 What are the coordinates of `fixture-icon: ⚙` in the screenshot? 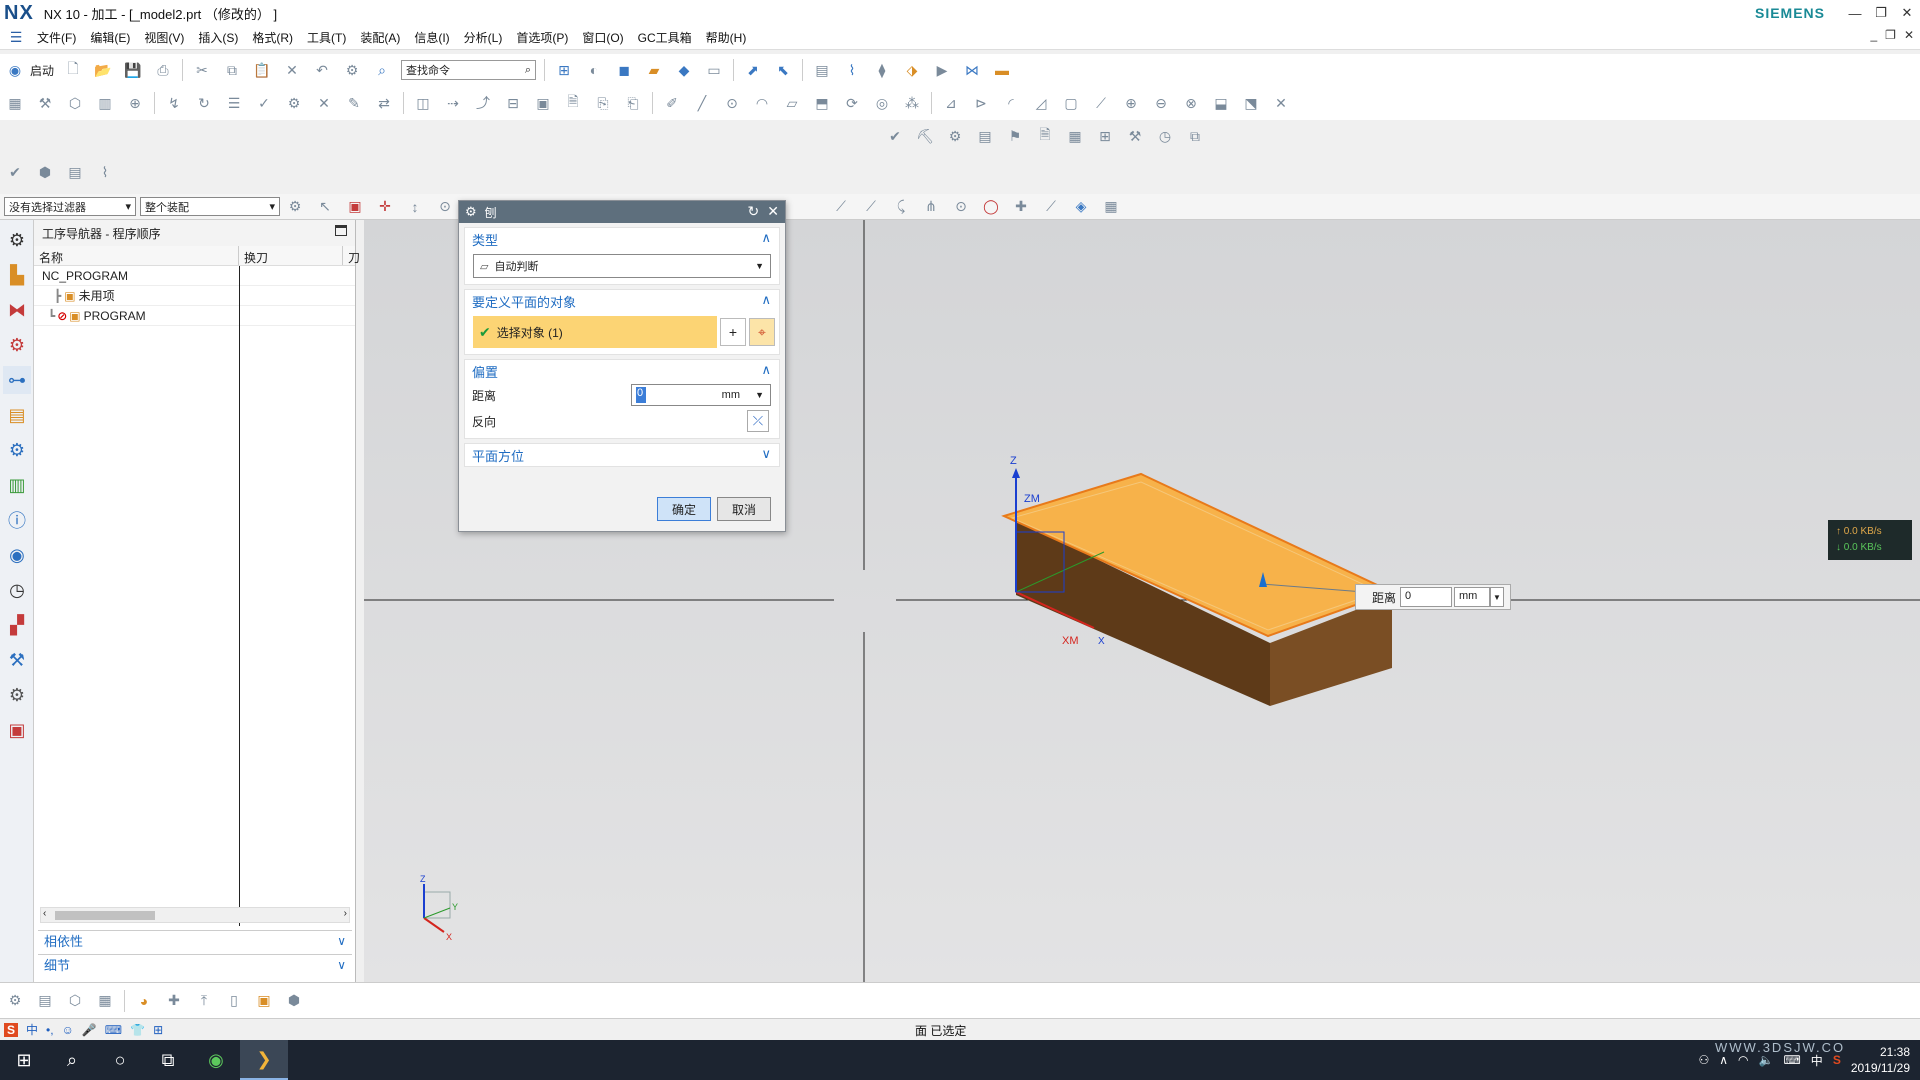 It's located at (955, 136).